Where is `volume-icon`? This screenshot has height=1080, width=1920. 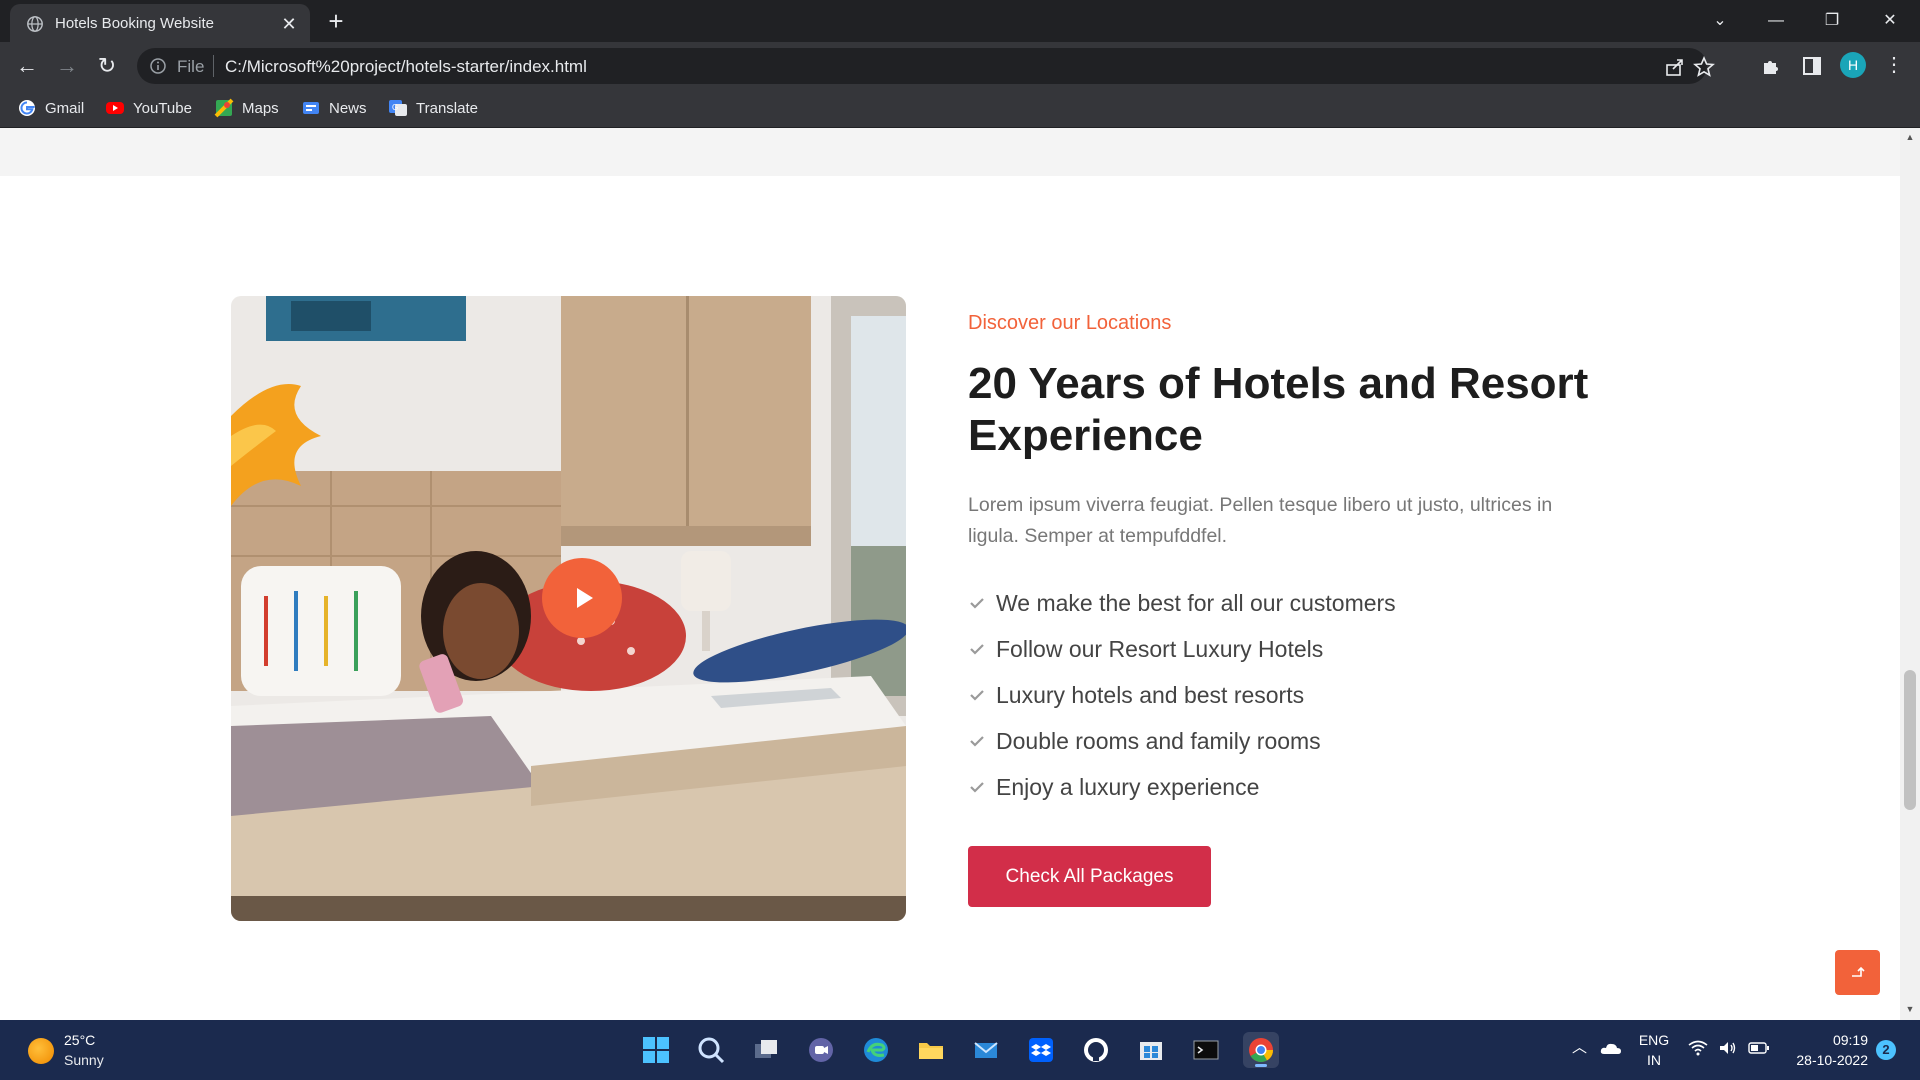
volume-icon is located at coordinates (1728, 1048).